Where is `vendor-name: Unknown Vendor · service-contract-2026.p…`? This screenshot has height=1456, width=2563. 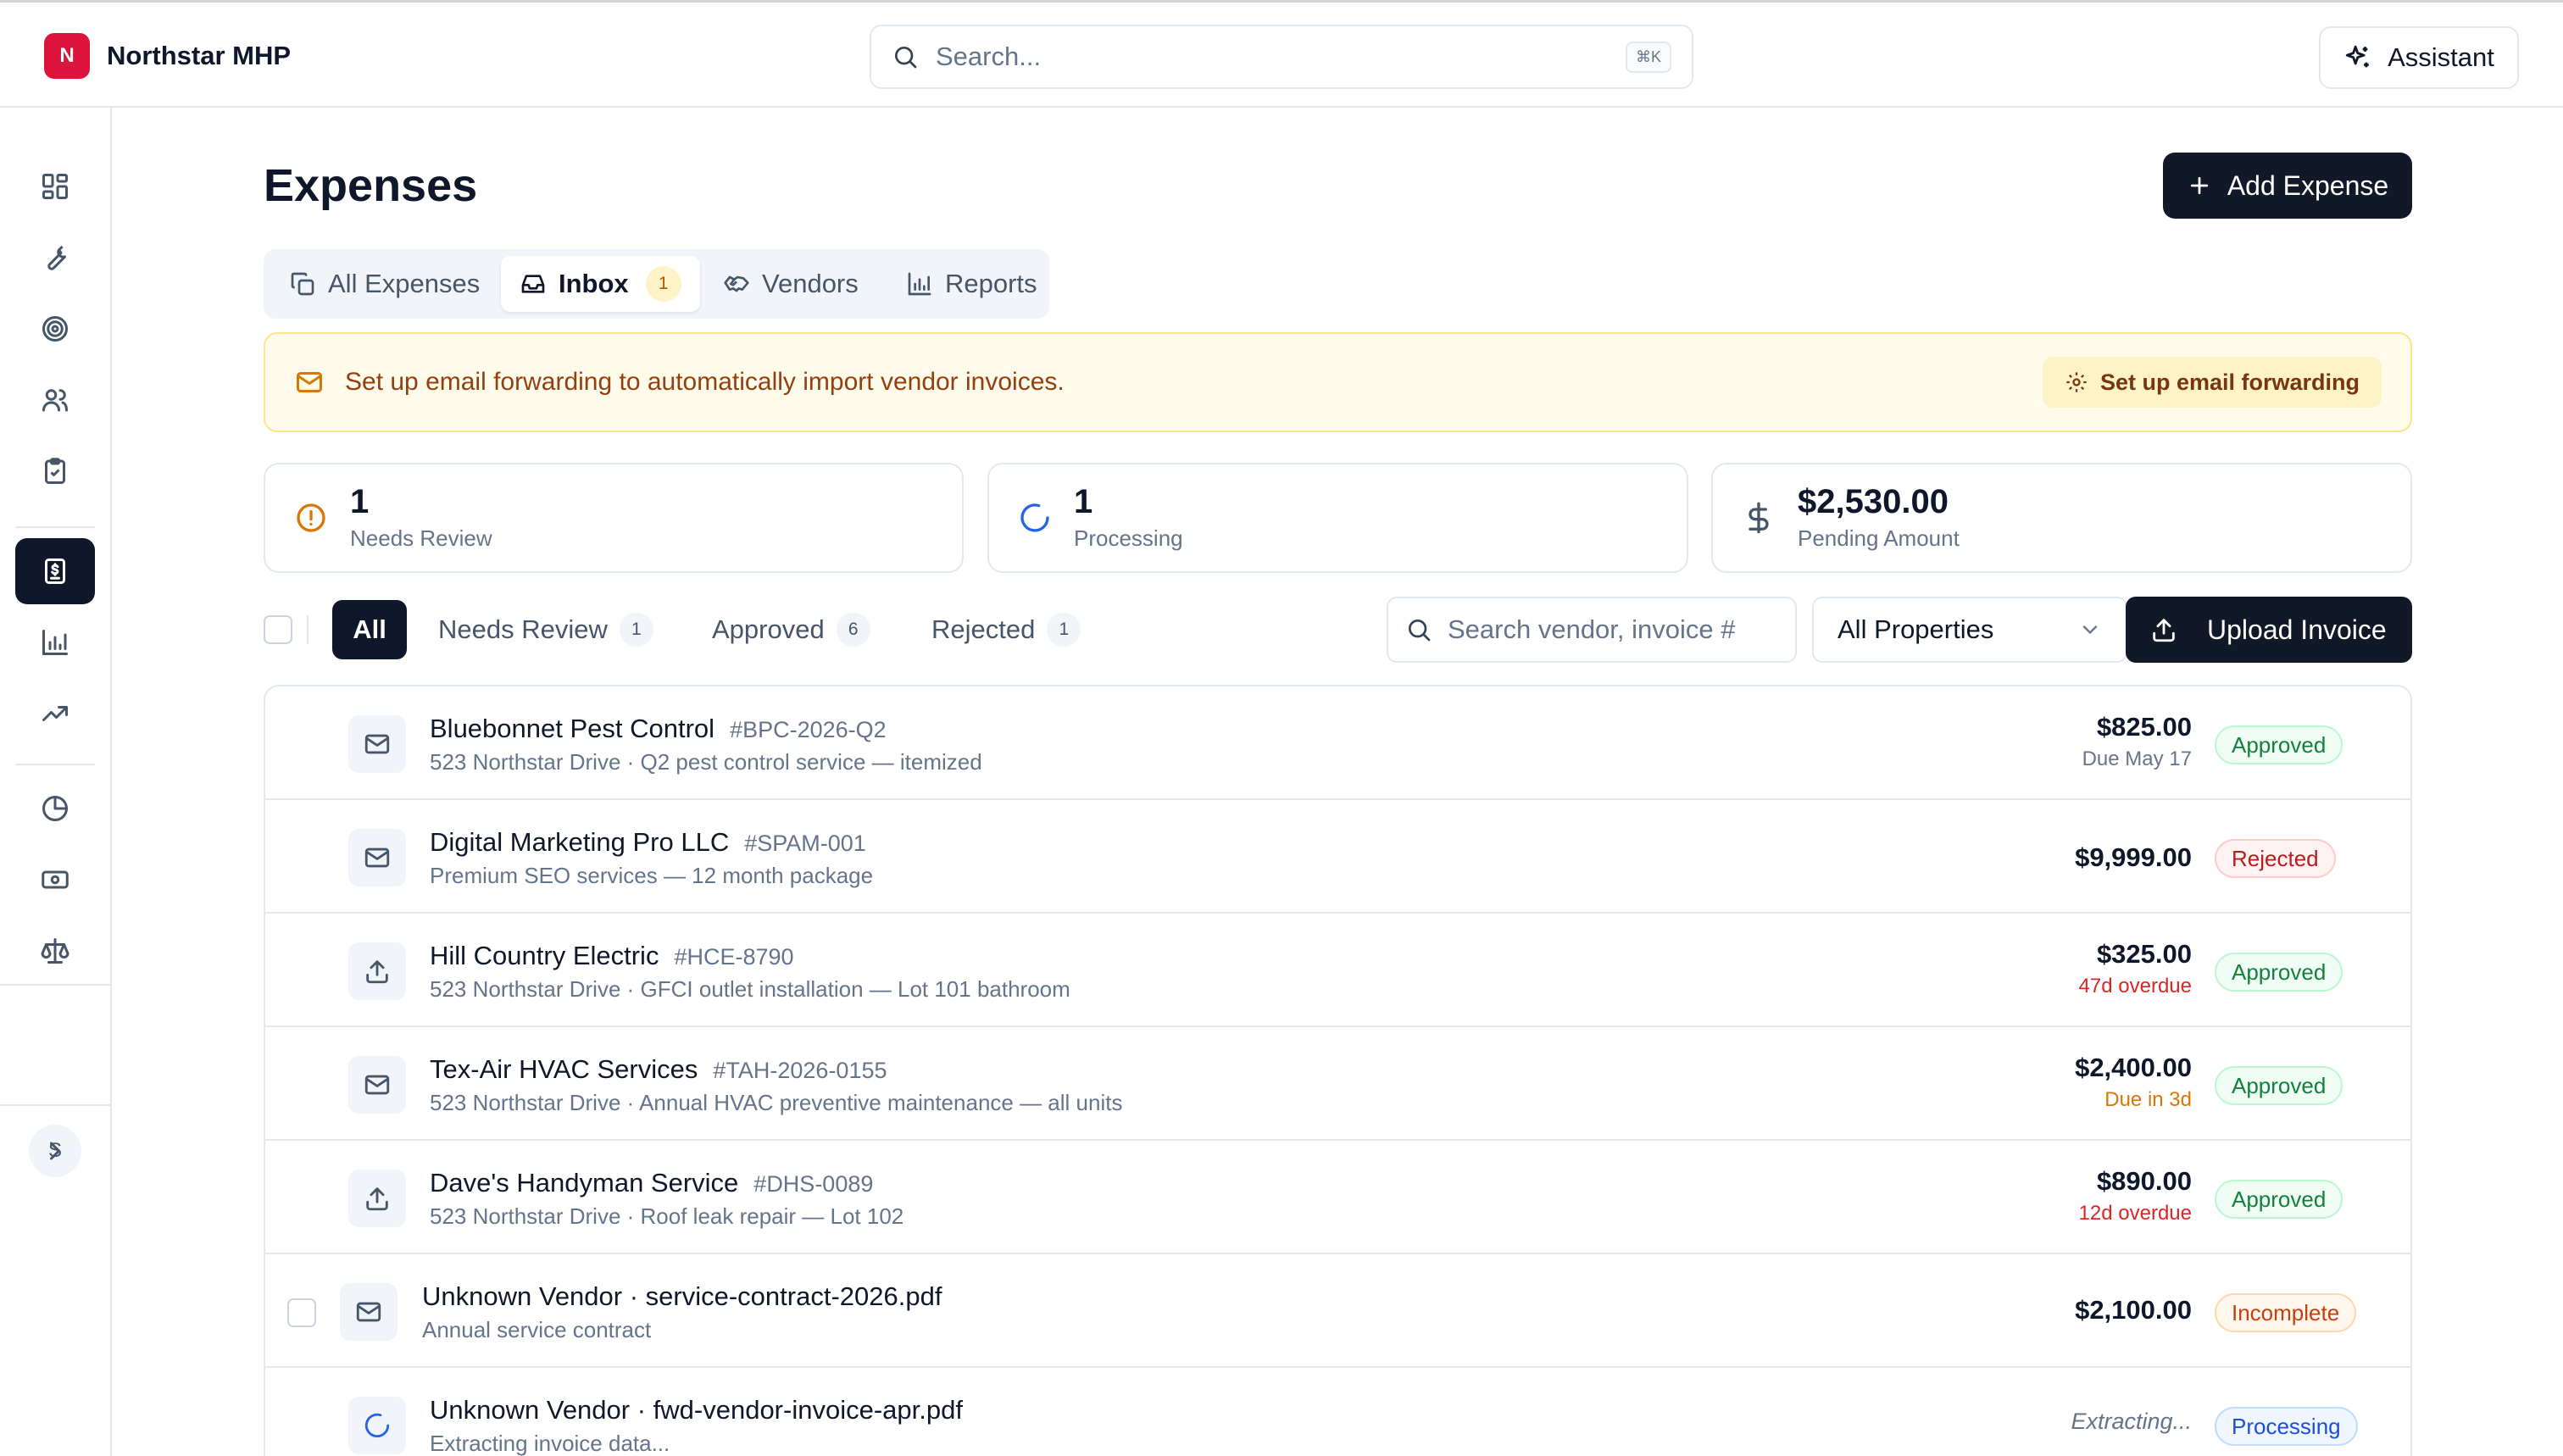
vendor-name: Unknown Vendor · service-contract-2026.p… is located at coordinates (682, 1296).